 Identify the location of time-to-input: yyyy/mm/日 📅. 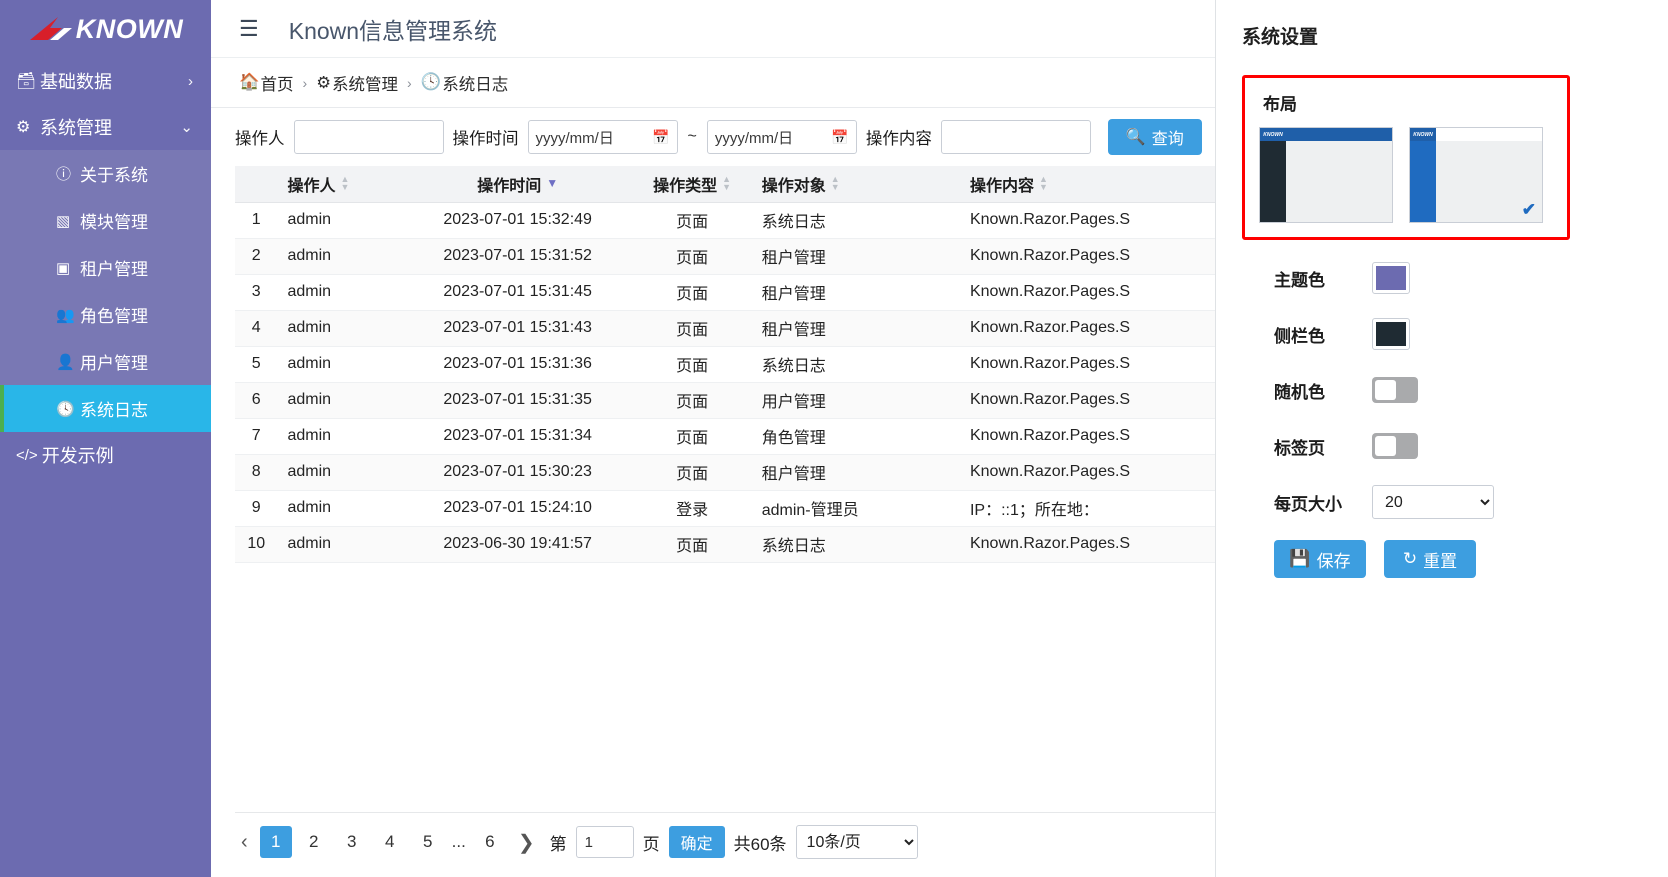
(781, 137).